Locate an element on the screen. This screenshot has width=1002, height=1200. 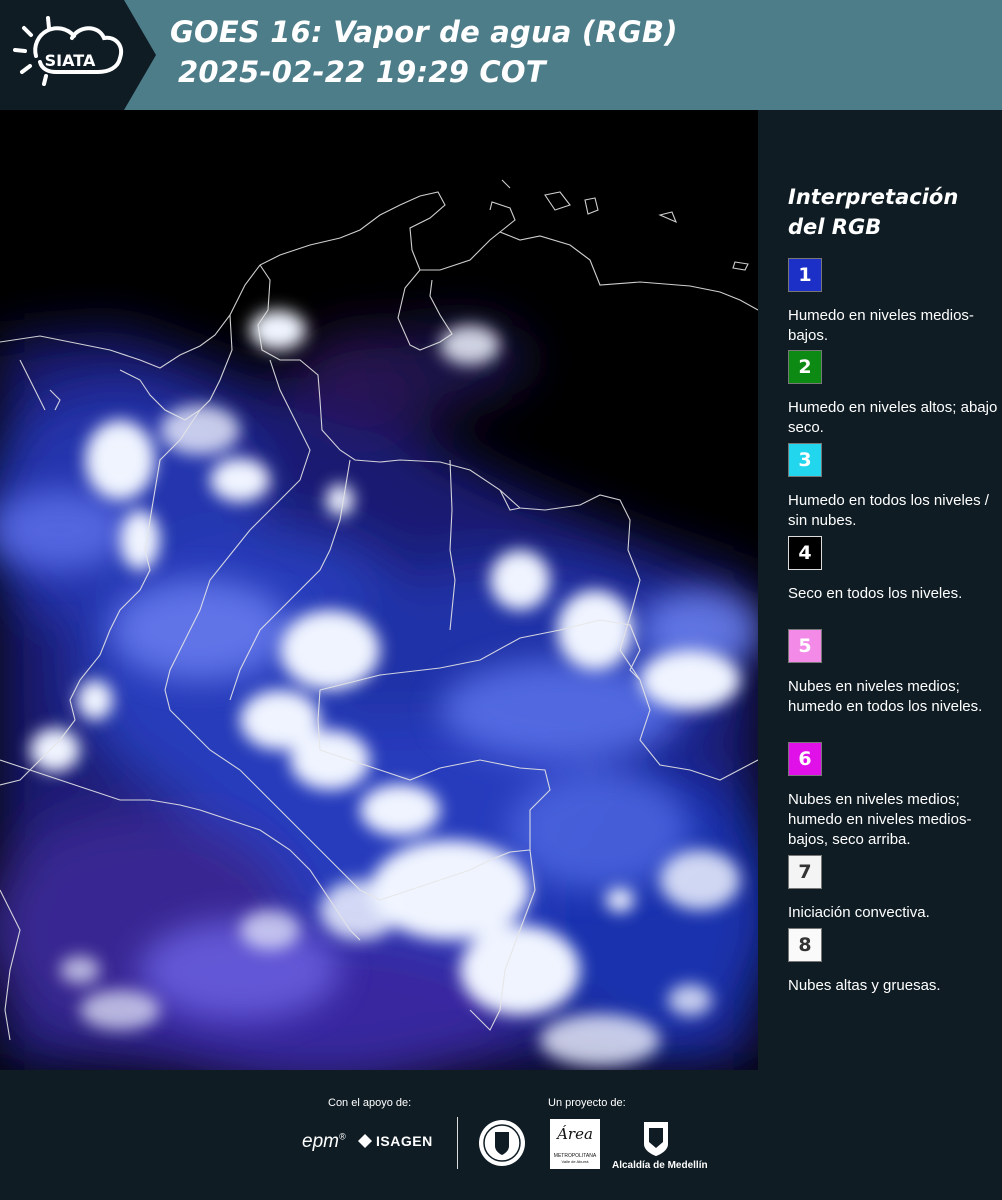
area-text: Área is located at coordinates (575, 1134).